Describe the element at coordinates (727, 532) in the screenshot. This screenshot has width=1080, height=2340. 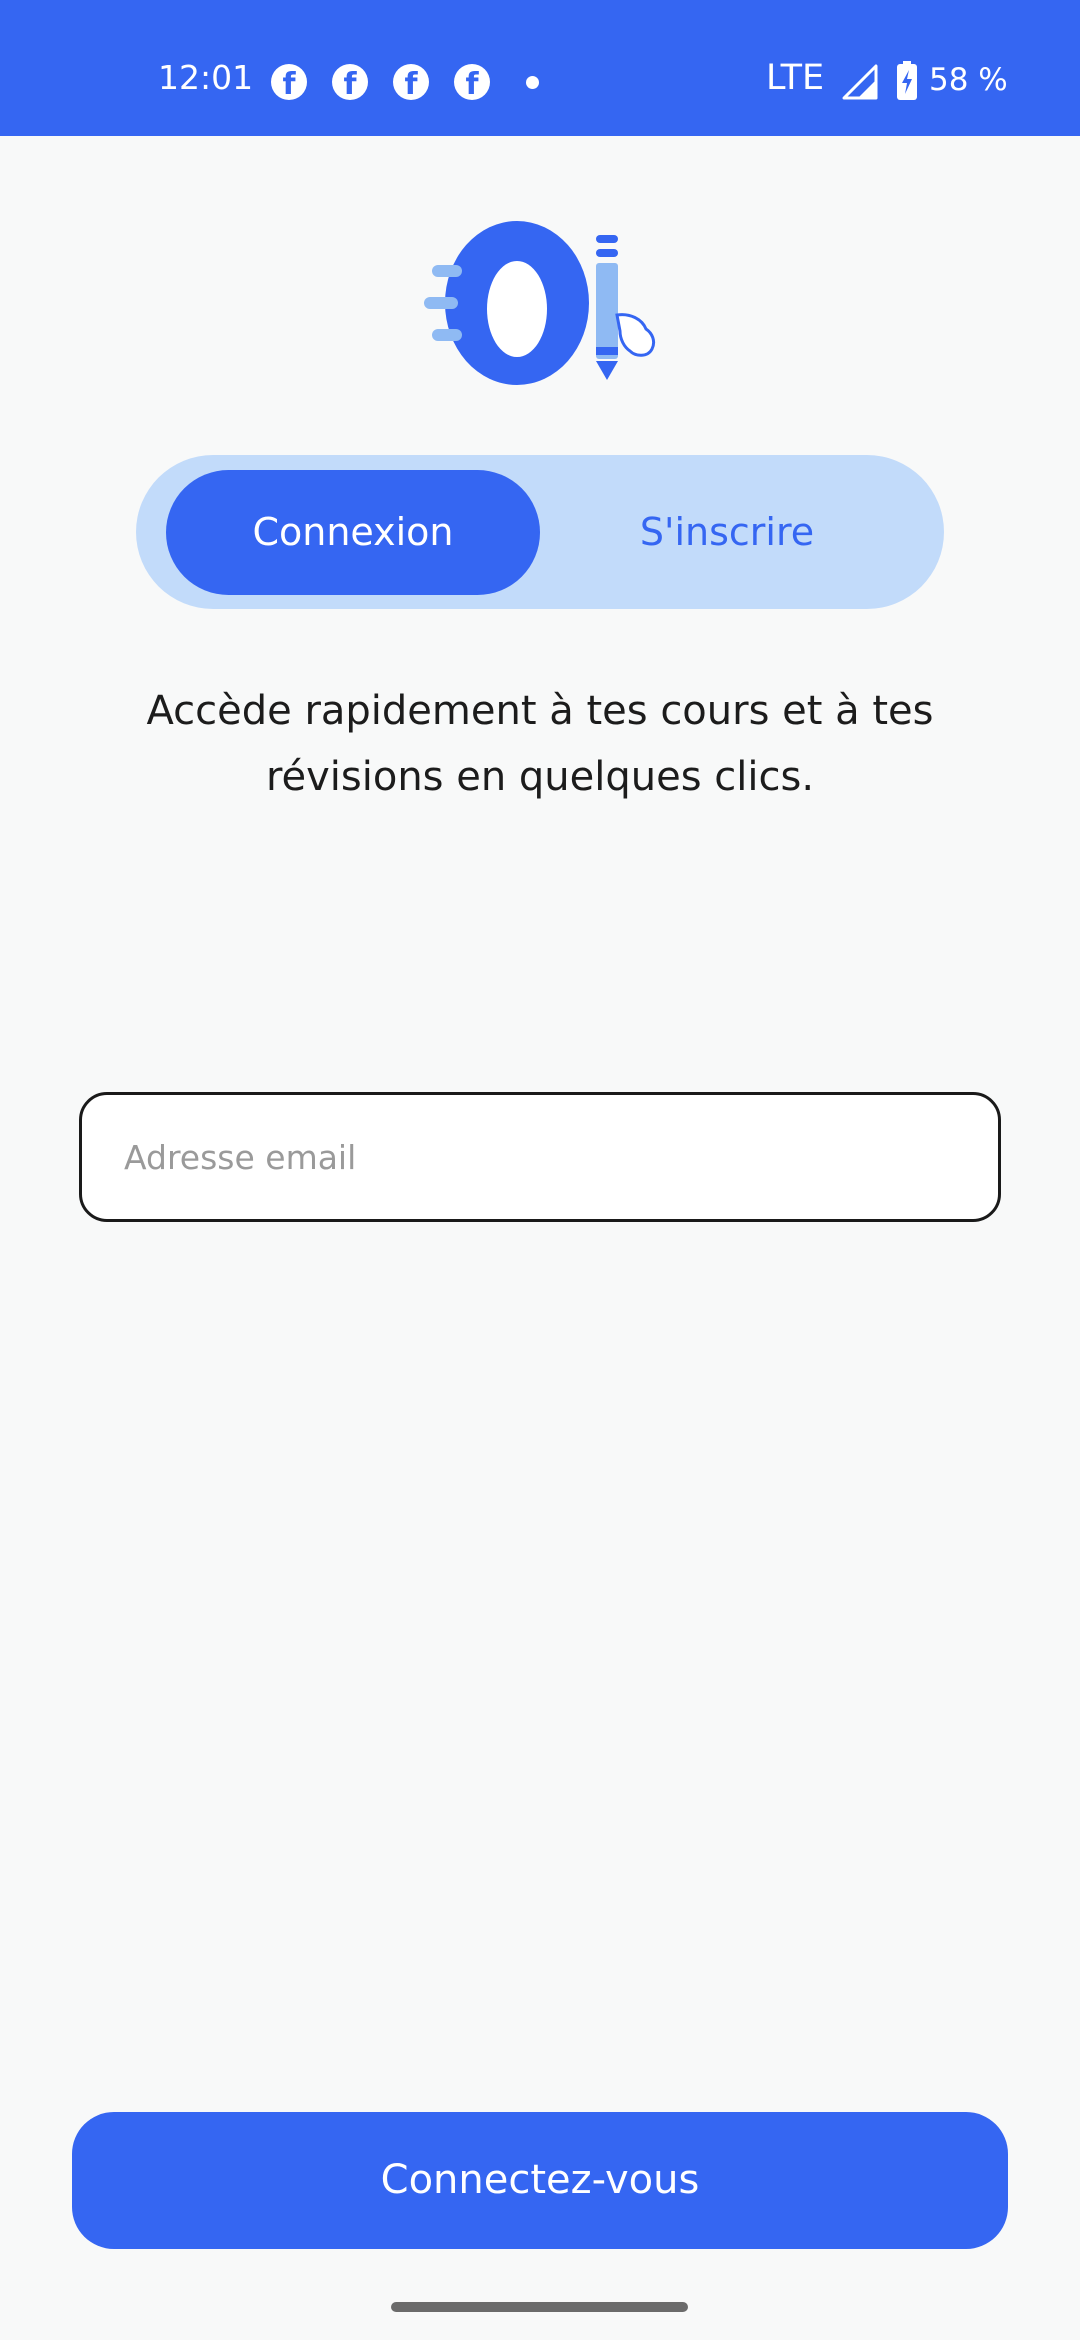
I see `tab-signup: S'inscrire` at that location.